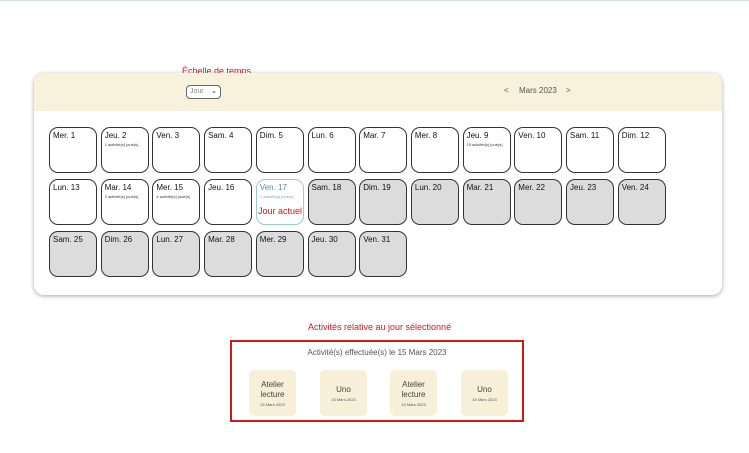  Describe the element at coordinates (279, 254) in the screenshot. I see `calendar-day-cell: Mer. 29` at that location.